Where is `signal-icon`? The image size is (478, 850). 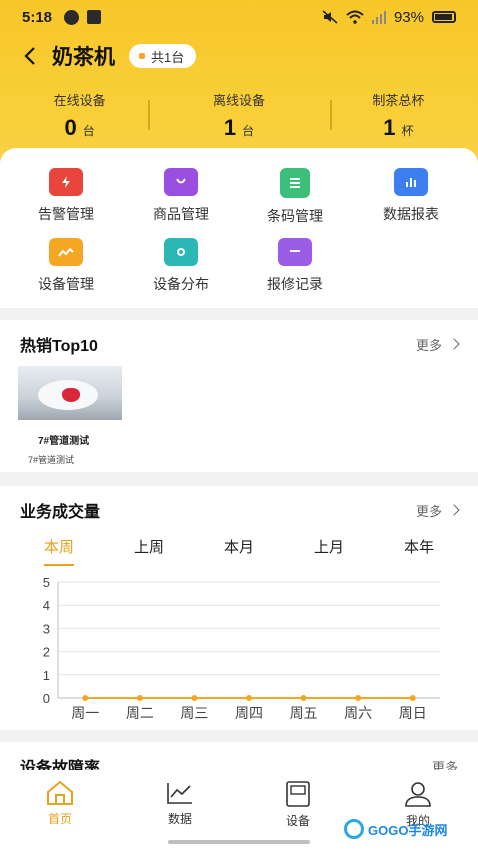 signal-icon is located at coordinates (378, 17).